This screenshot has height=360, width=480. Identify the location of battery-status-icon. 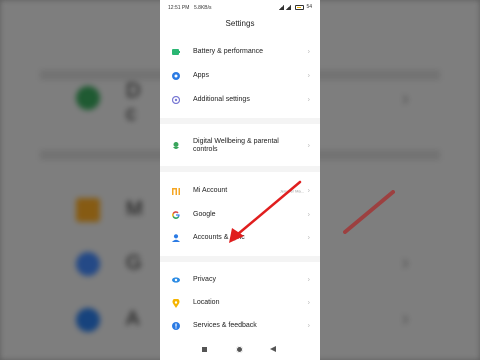
(300, 7).